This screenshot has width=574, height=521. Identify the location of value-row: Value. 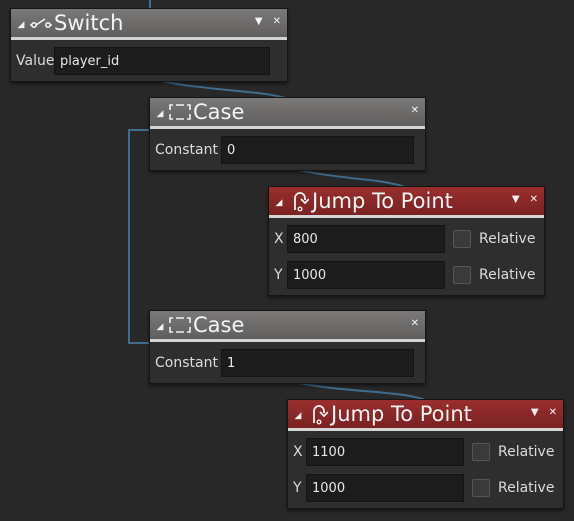
(149, 61).